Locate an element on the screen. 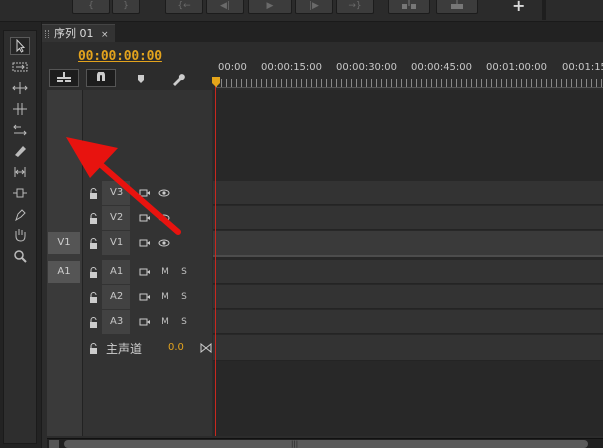  source-patch-v1: V1 is located at coordinates (64, 243).